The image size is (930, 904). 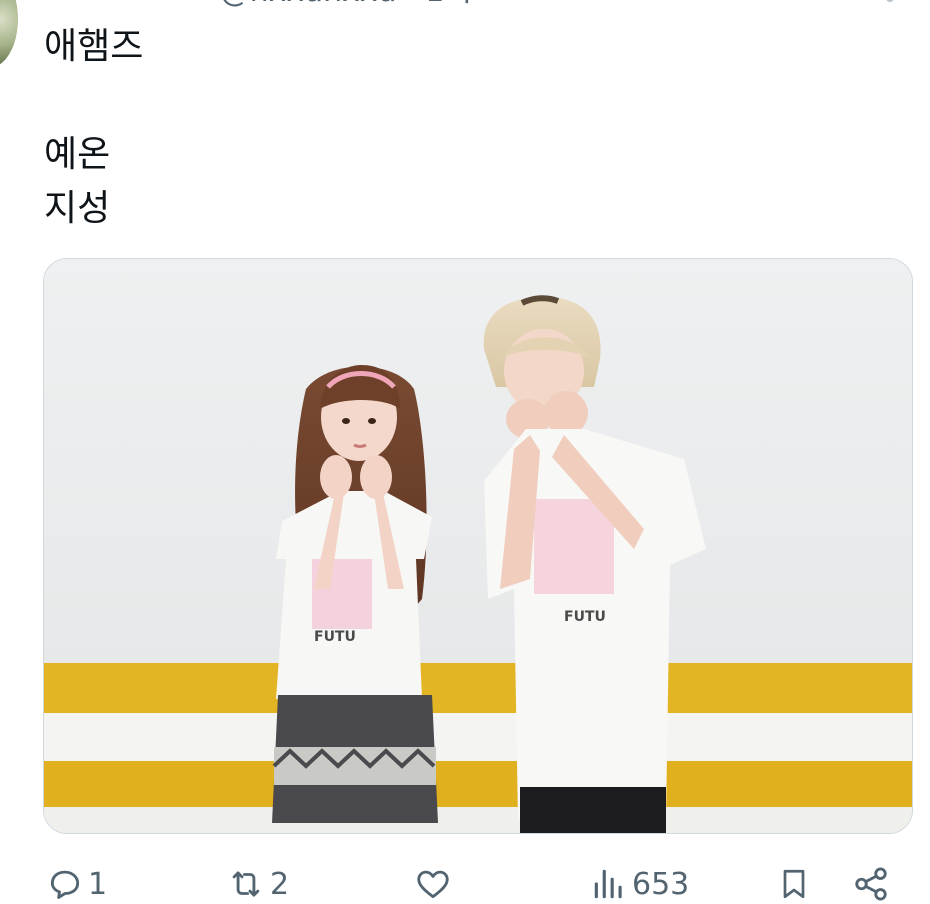 I want to click on reply-button: 1, so click(x=76, y=883).